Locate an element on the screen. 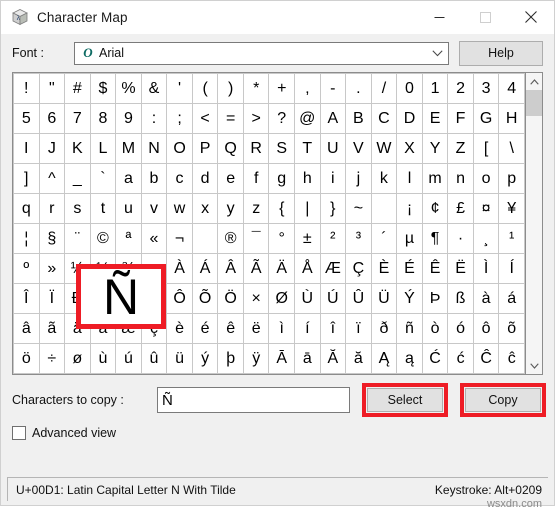  character-cell: V is located at coordinates (358, 148).